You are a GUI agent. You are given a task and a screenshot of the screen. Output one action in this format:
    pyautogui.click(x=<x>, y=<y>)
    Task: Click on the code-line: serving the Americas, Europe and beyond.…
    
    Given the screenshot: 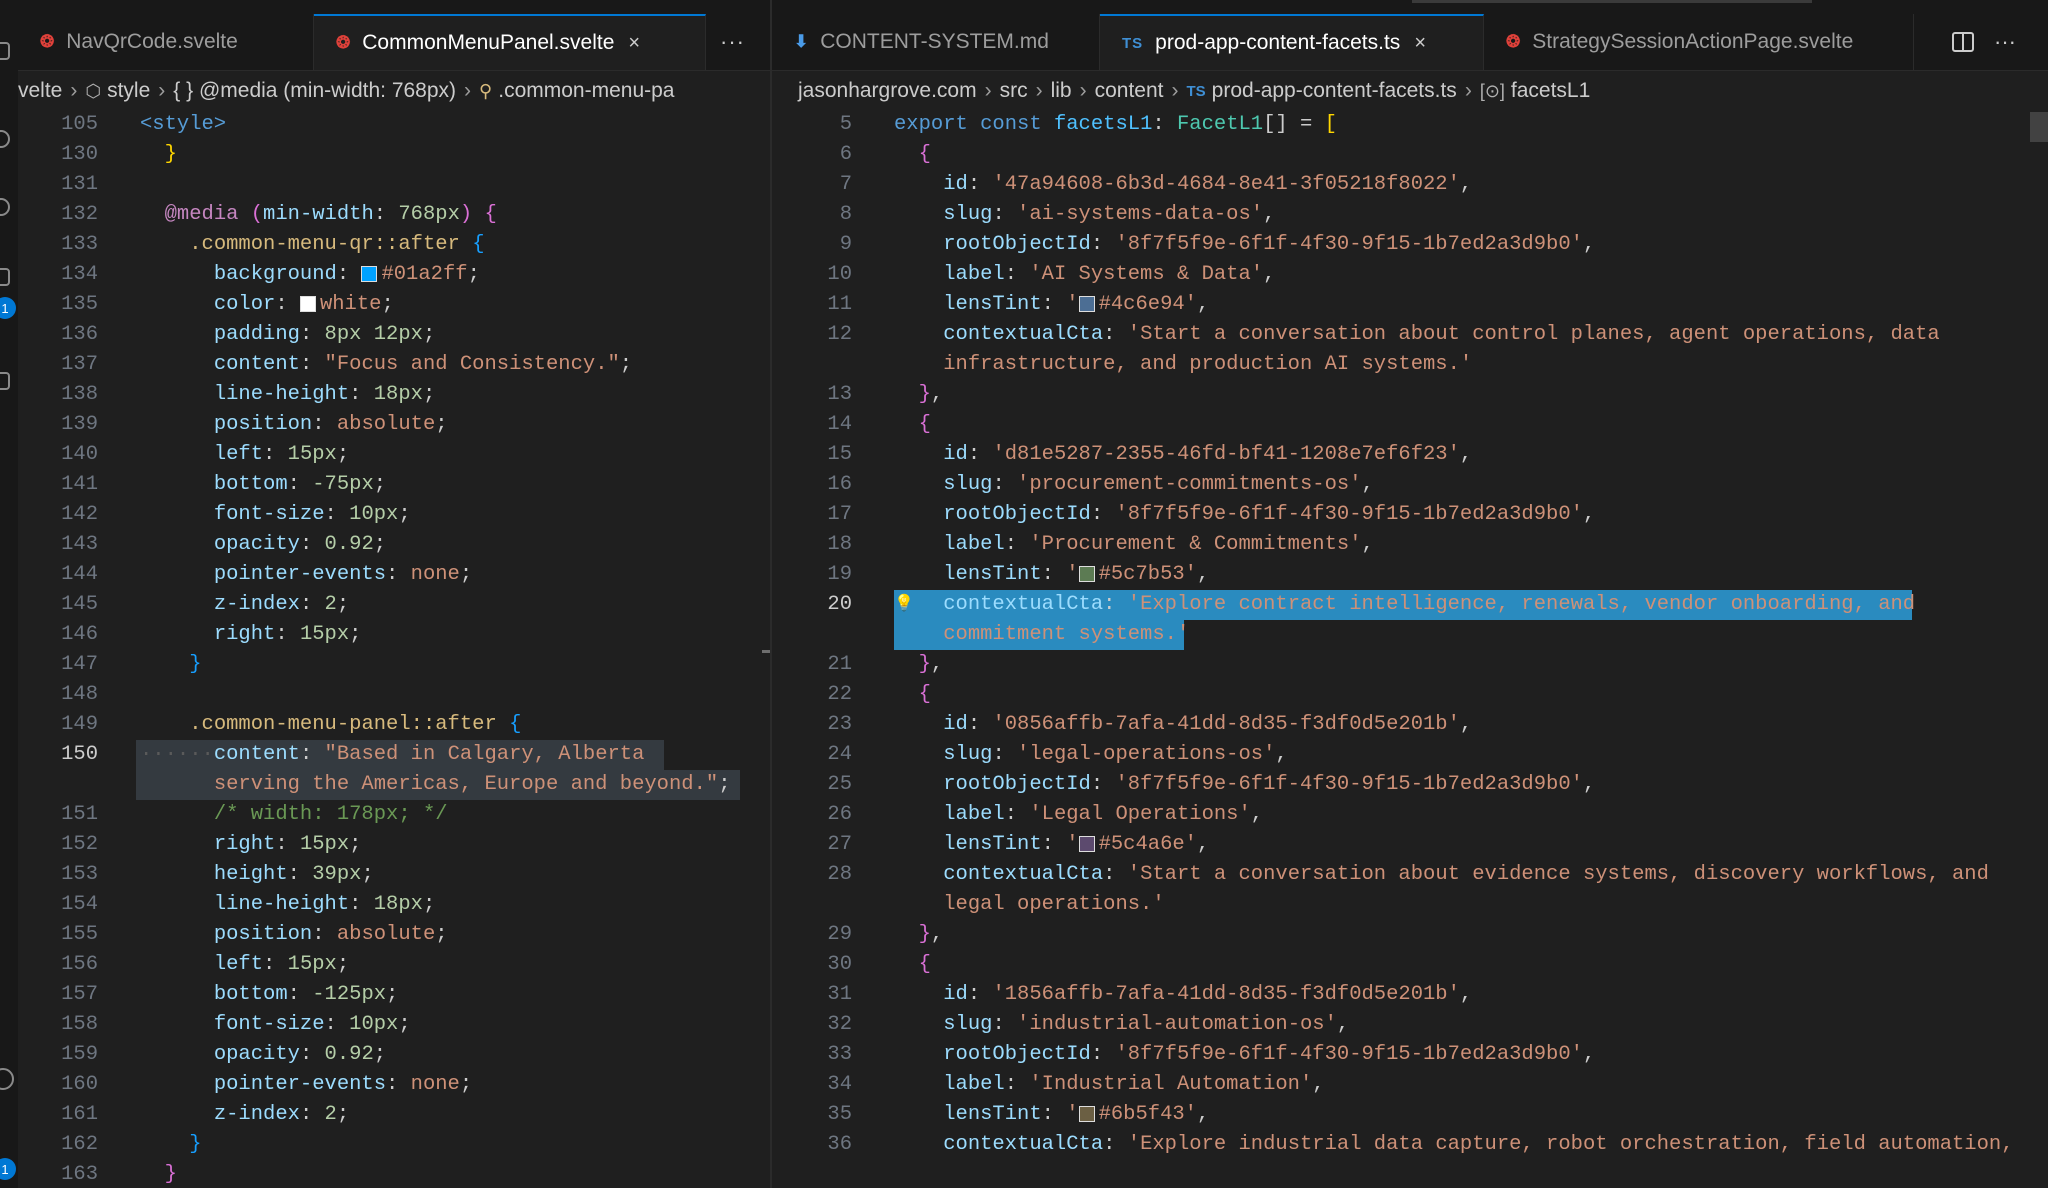 What is the action you would take?
    pyautogui.click(x=394, y=785)
    